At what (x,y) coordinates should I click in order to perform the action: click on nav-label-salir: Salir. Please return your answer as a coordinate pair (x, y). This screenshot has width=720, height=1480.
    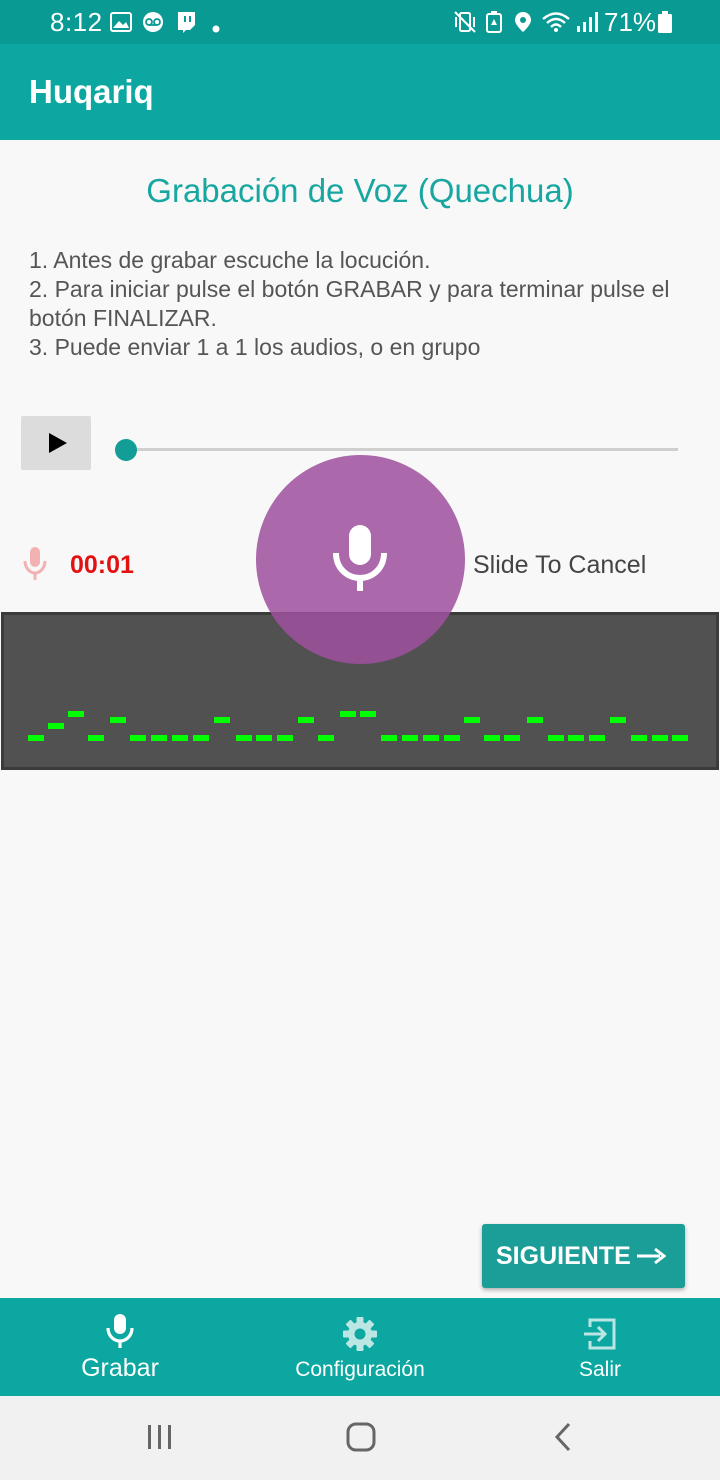
    Looking at the image, I should click on (599, 1369).